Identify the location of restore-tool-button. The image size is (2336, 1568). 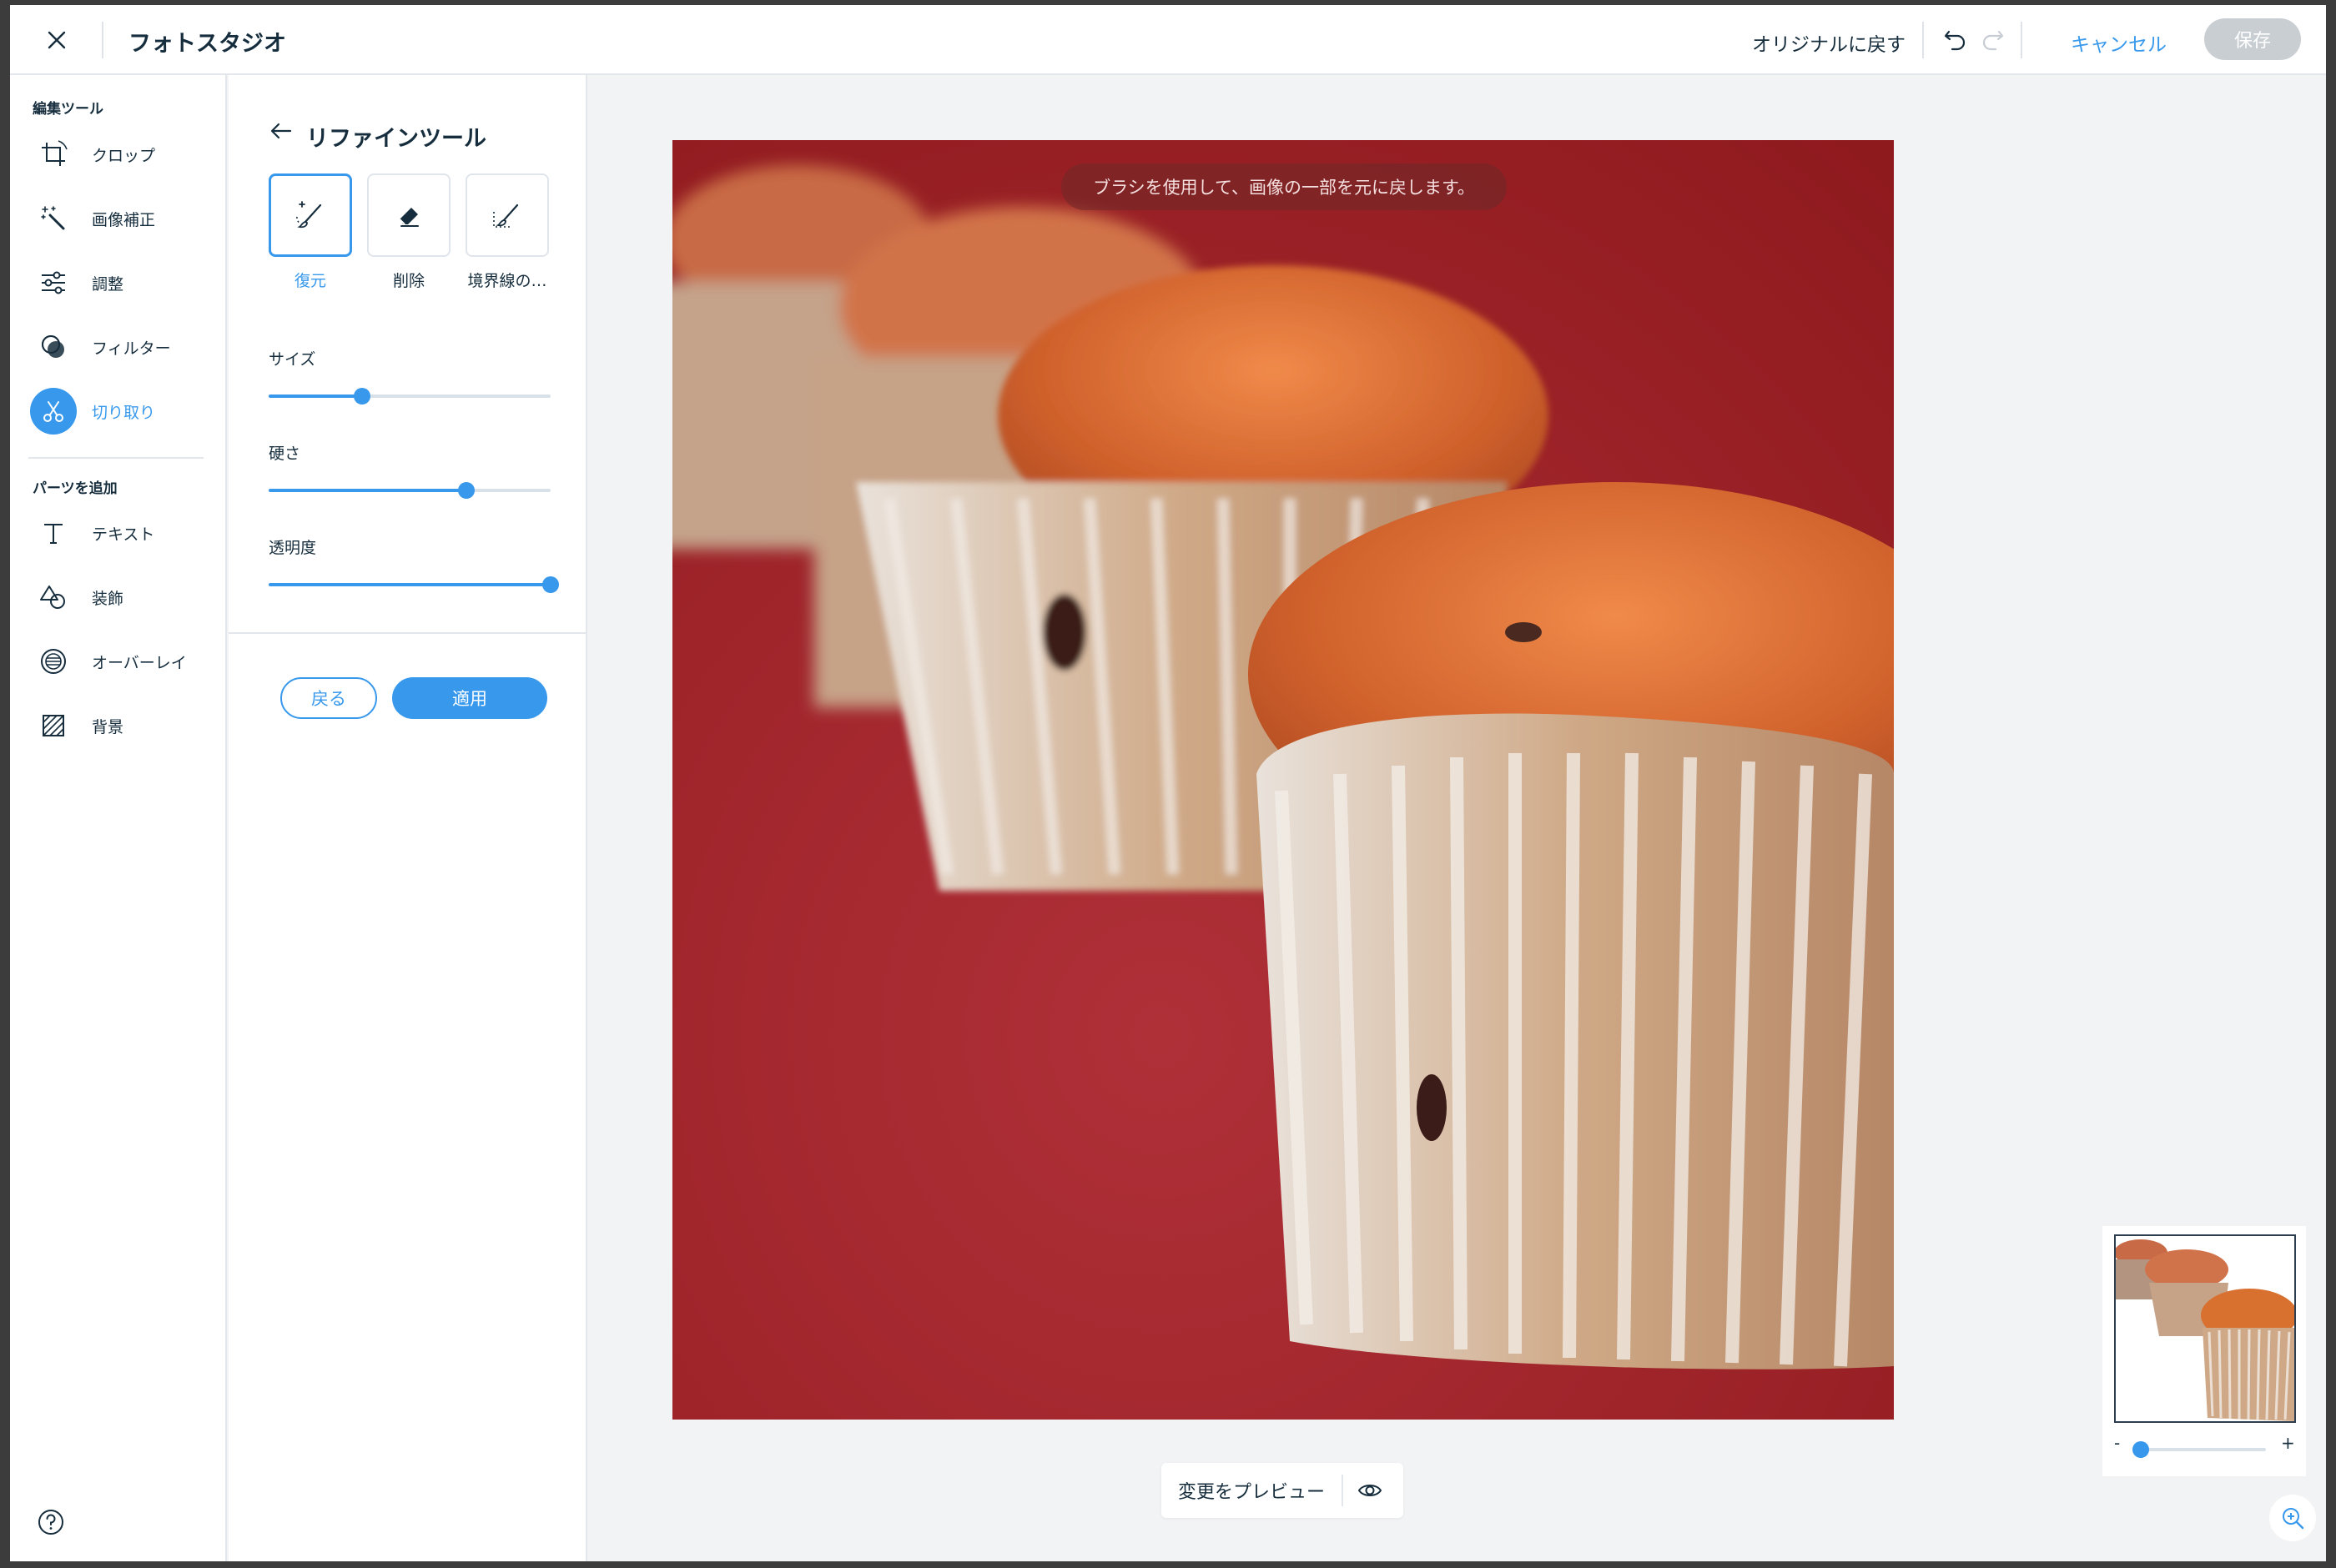
(310, 215).